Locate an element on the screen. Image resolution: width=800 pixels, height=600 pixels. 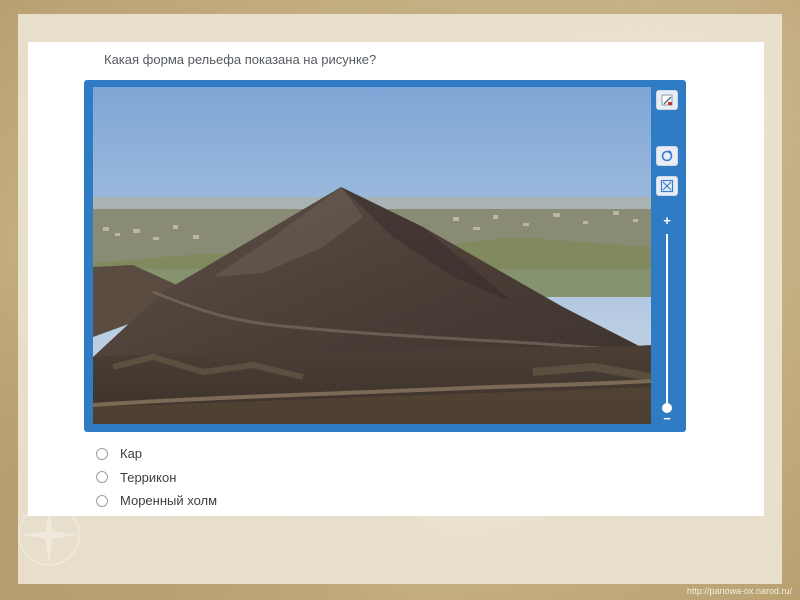
fit-to-screen-button is located at coordinates (667, 186).